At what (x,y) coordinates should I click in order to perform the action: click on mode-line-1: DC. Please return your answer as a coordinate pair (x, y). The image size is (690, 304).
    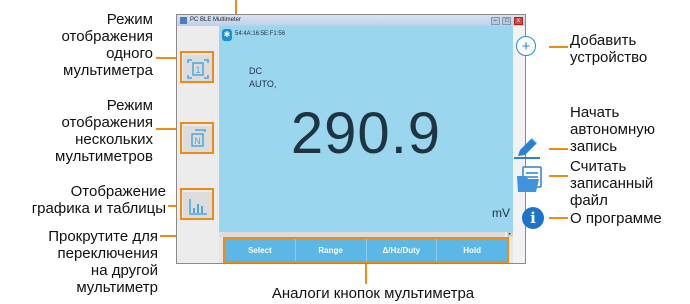
    Looking at the image, I should click on (255, 71).